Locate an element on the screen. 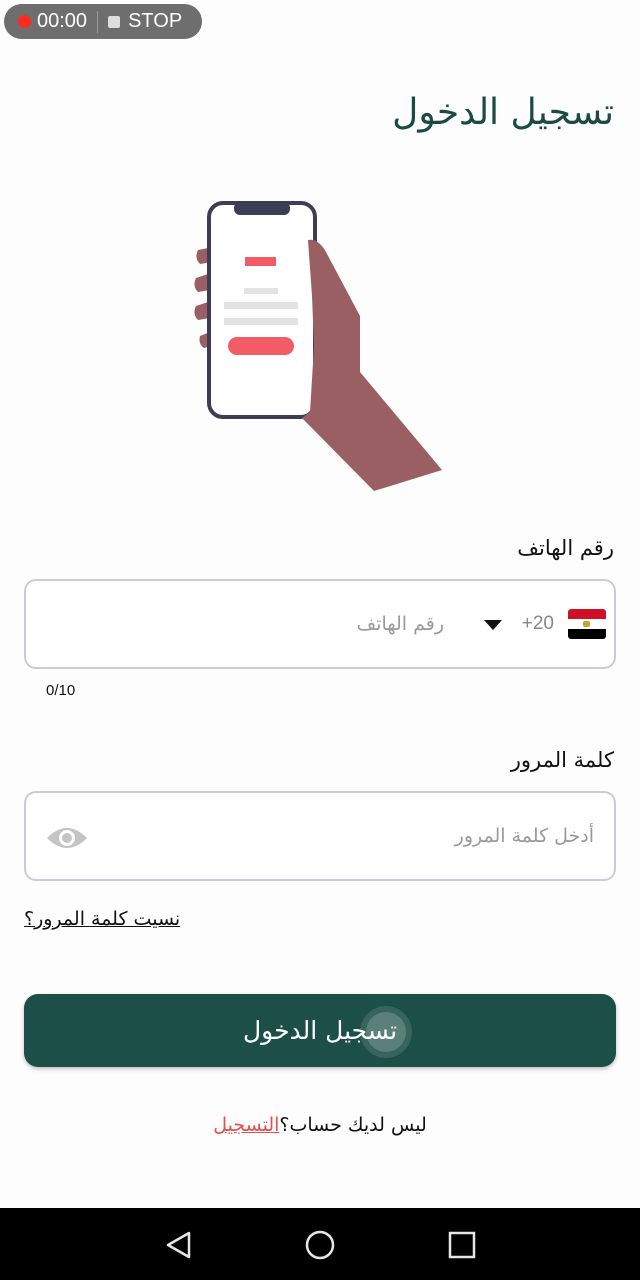 The height and width of the screenshot is (1280, 640). forgot-password-link: نسيت كلمة المرور؟ is located at coordinates (102, 919).